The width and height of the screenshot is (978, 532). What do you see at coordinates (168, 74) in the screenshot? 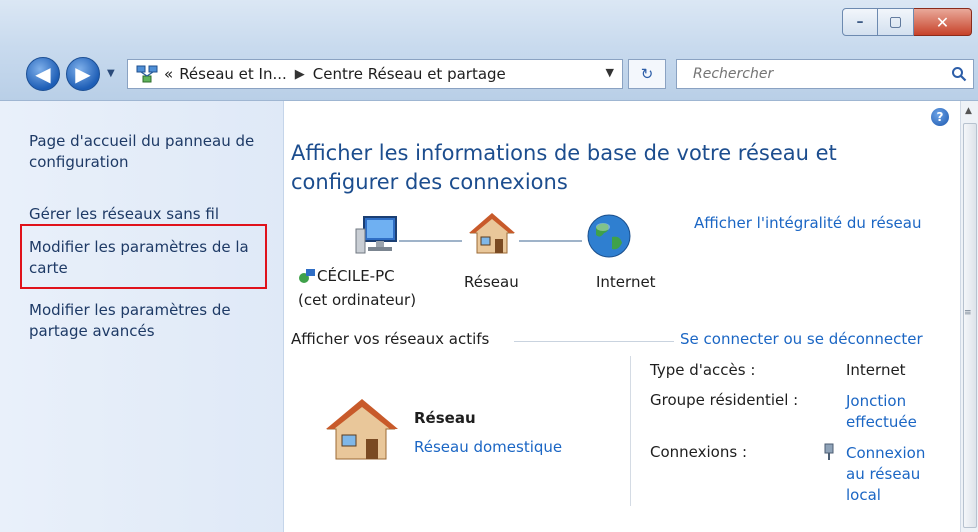
I see `breadcrumb-overflow: «` at bounding box center [168, 74].